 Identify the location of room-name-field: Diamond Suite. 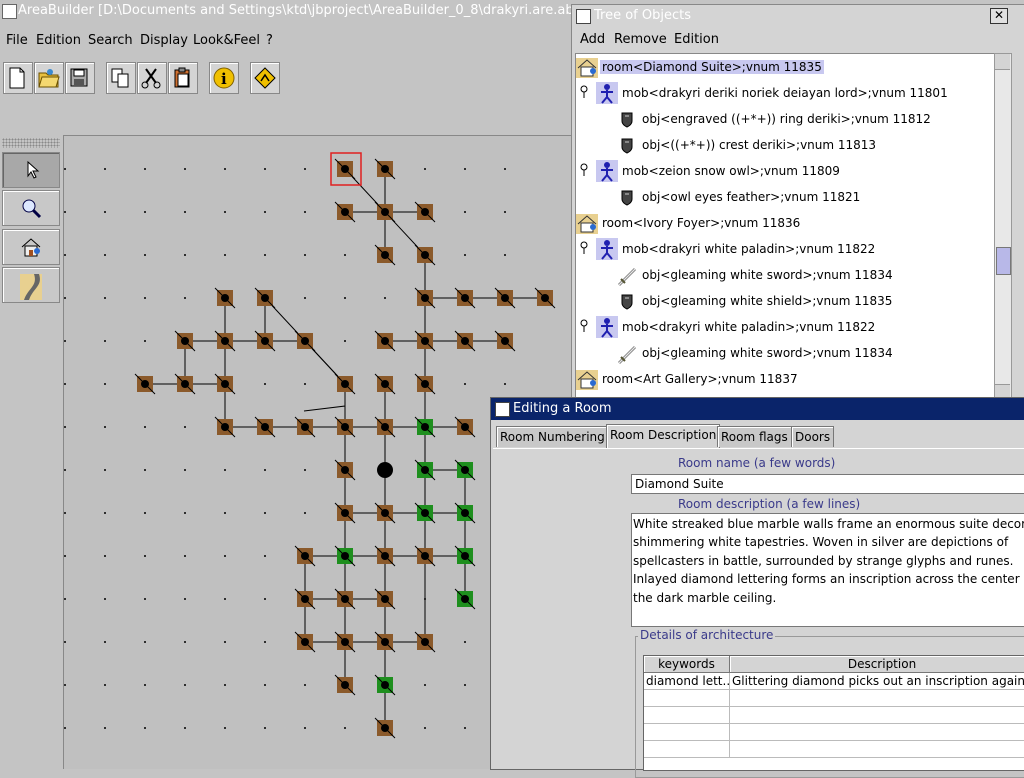
(827, 484).